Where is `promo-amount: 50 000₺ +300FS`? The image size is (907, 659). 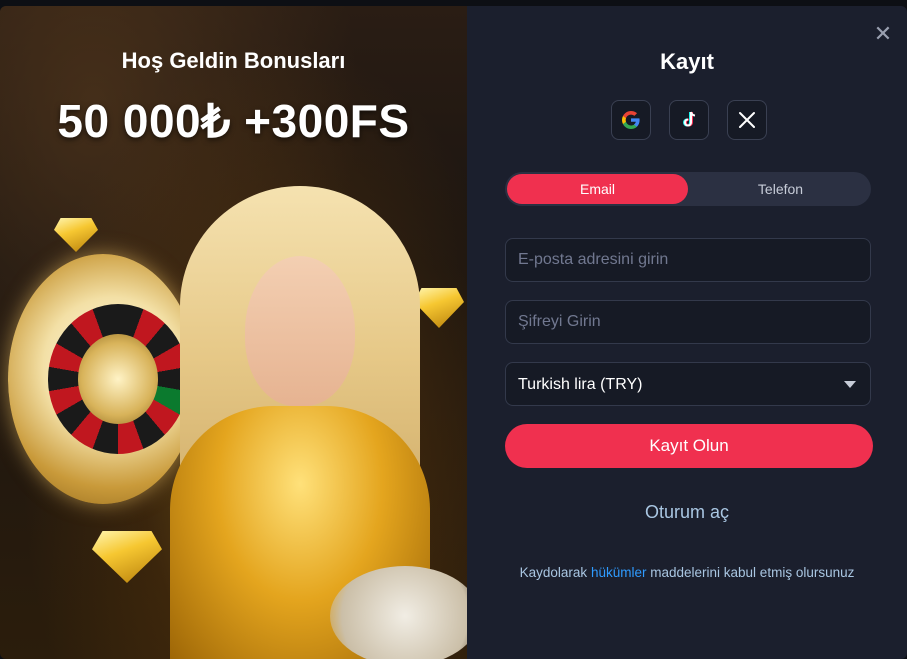 promo-amount: 50 000₺ +300FS is located at coordinates (233, 121).